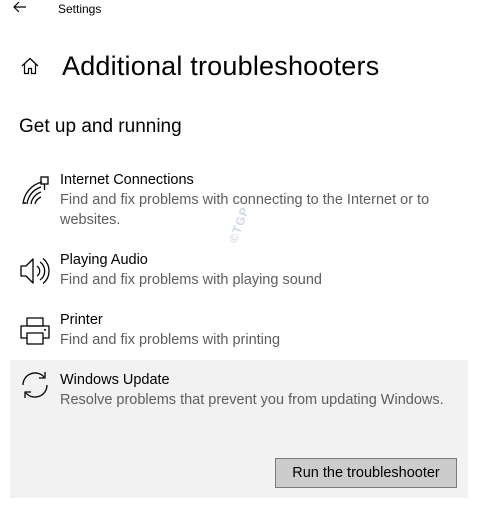 Image resolution: width=494 pixels, height=513 pixels. What do you see at coordinates (366, 473) in the screenshot?
I see `run-troubleshooter-button: Run the troubleshooter` at bounding box center [366, 473].